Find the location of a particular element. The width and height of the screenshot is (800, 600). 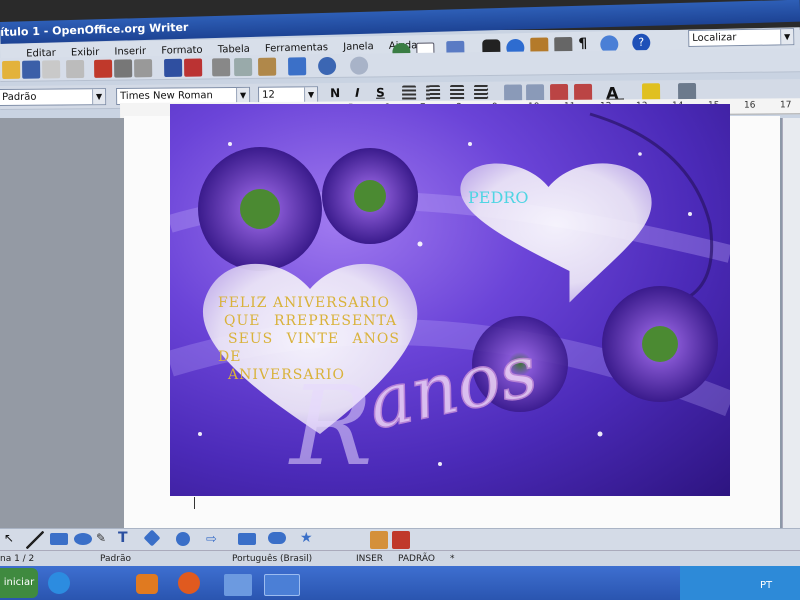

flowchart-icon is located at coordinates (247, 539).